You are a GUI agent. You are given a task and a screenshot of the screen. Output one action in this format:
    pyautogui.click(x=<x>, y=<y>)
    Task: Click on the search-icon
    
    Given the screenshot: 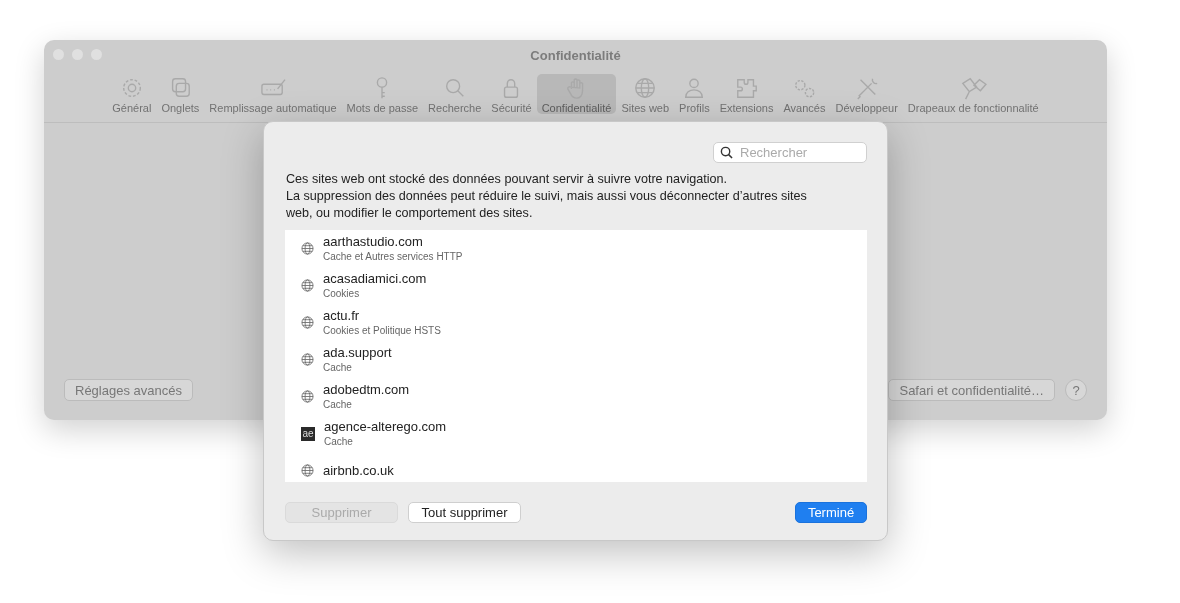 What is the action you would take?
    pyautogui.click(x=726, y=152)
    